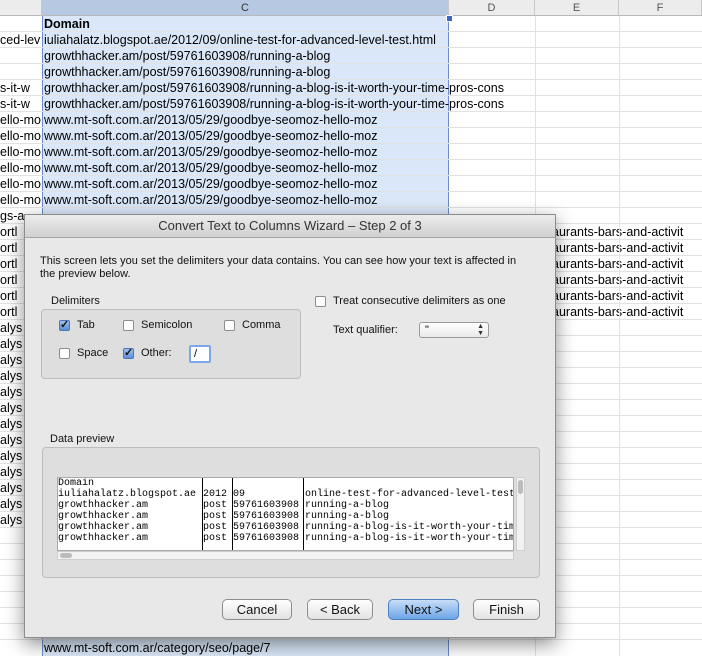 The image size is (702, 656). What do you see at coordinates (215, 494) in the screenshot?
I see `preview-cell: 2012` at bounding box center [215, 494].